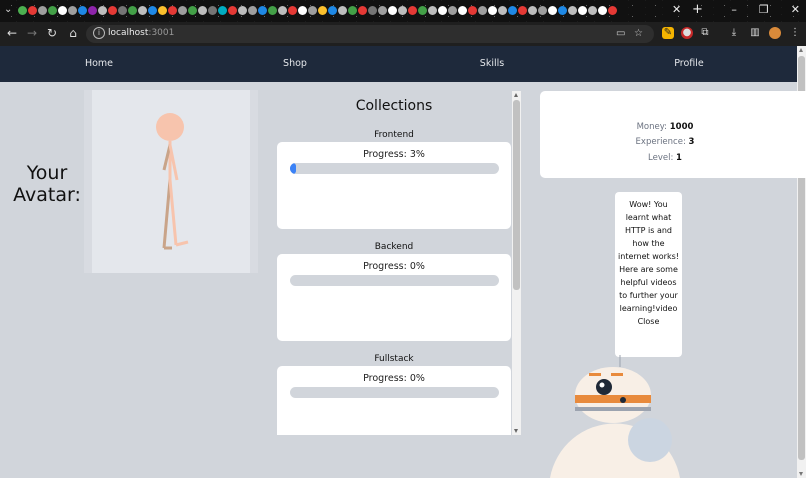  I want to click on collections-scrollbar, so click(516, 263).